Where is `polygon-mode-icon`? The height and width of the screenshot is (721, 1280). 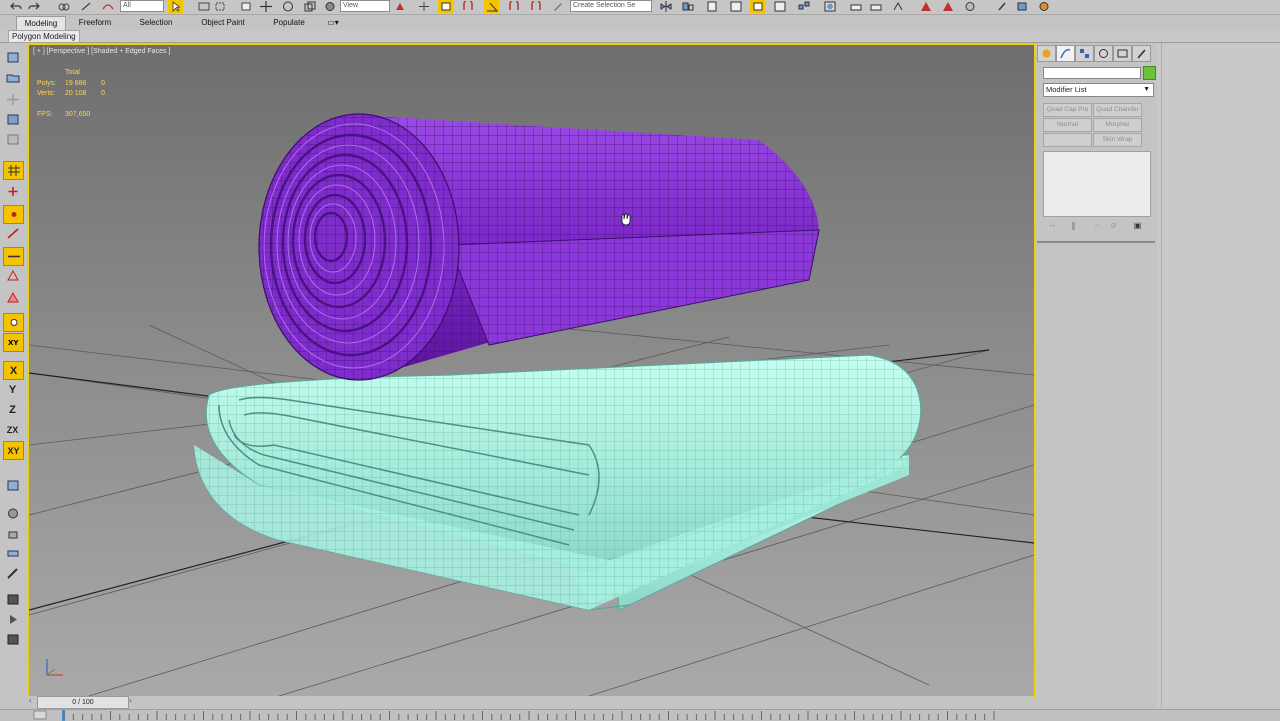 polygon-mode-icon is located at coordinates (12, 275).